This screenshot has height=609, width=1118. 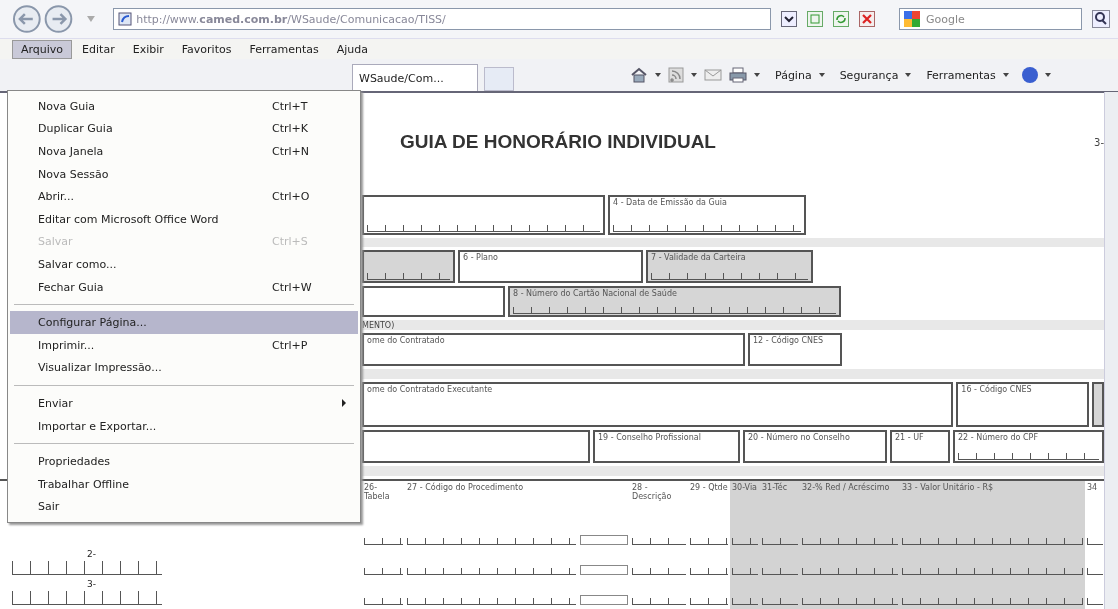 What do you see at coordinates (709, 488) in the screenshot?
I see `column-header: 29 - Qtde` at bounding box center [709, 488].